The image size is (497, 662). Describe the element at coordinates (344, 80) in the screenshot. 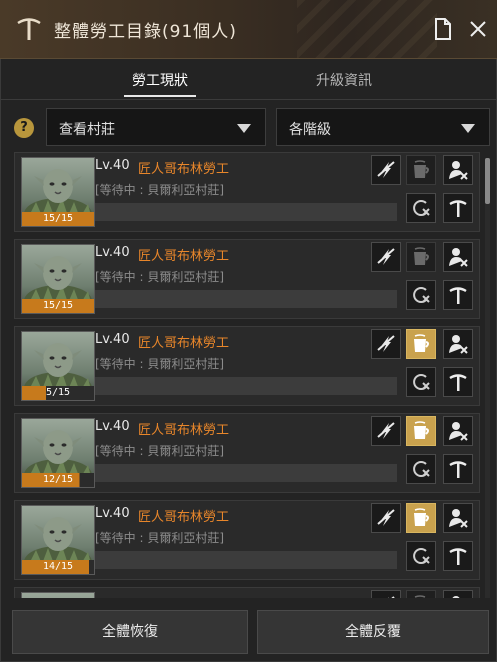

I see `tab-upgrade-info: 升級資訊` at that location.